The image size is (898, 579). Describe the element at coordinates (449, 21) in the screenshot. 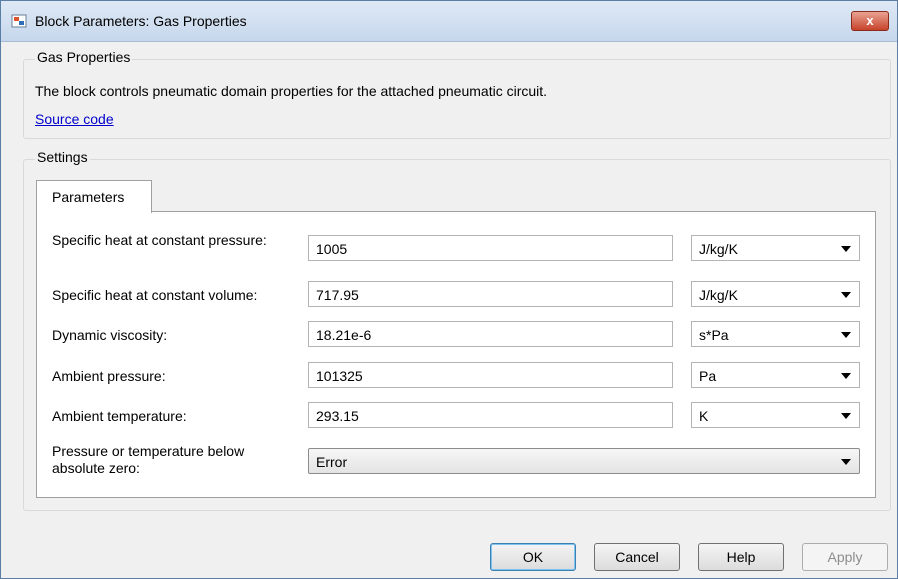

I see `title-bar: Block Parameters: Gas Properties x` at that location.